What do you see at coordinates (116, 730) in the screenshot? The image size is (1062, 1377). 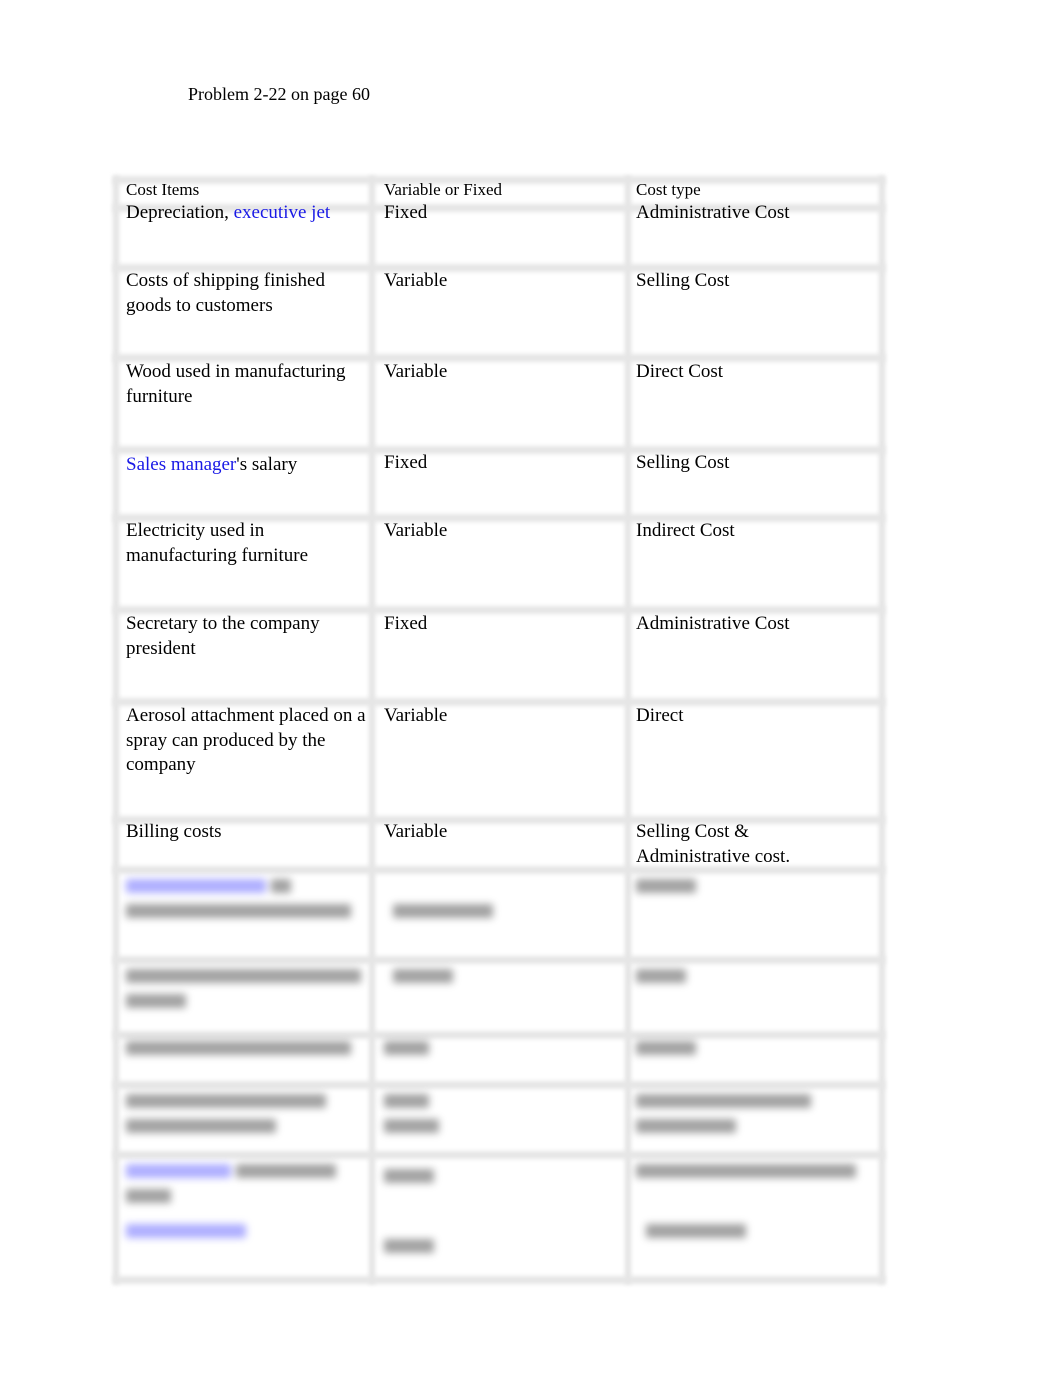 I see `table-border-left` at bounding box center [116, 730].